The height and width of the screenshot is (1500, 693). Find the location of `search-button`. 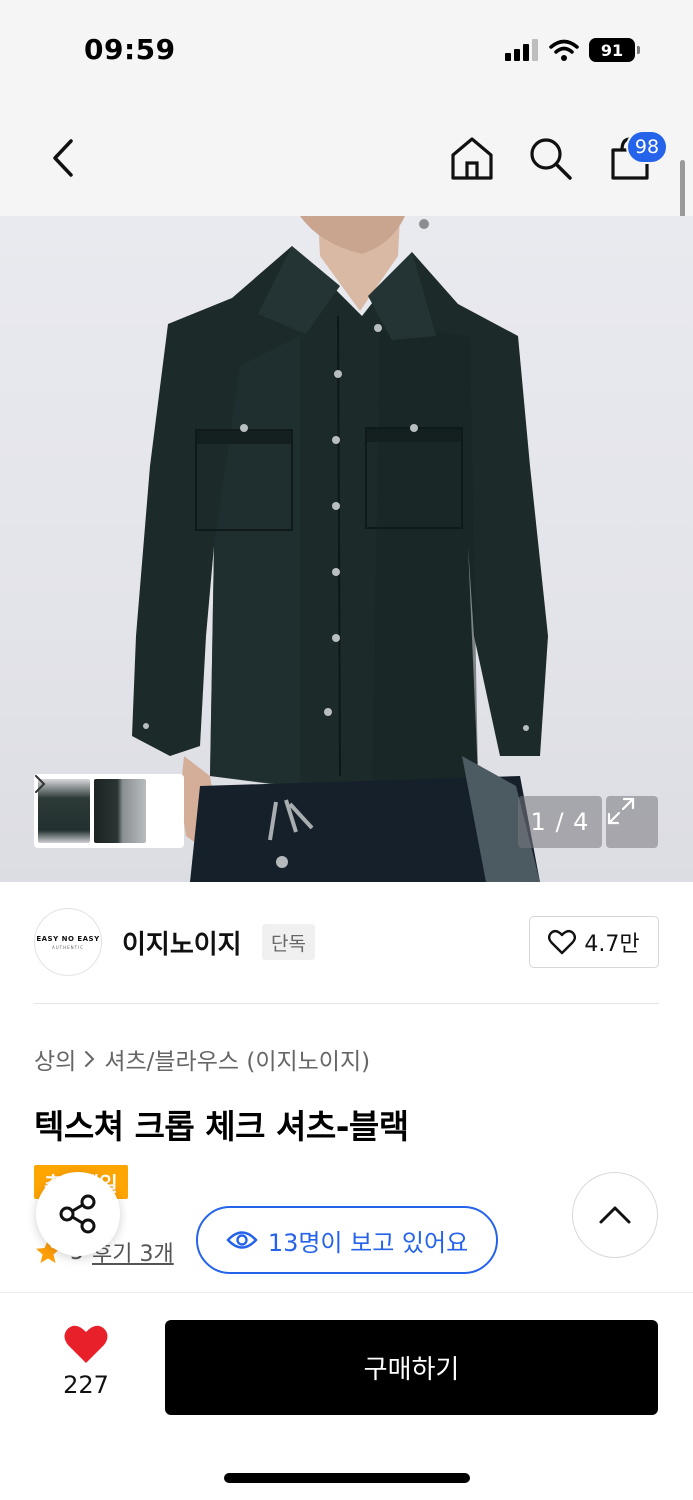

search-button is located at coordinates (550, 158).